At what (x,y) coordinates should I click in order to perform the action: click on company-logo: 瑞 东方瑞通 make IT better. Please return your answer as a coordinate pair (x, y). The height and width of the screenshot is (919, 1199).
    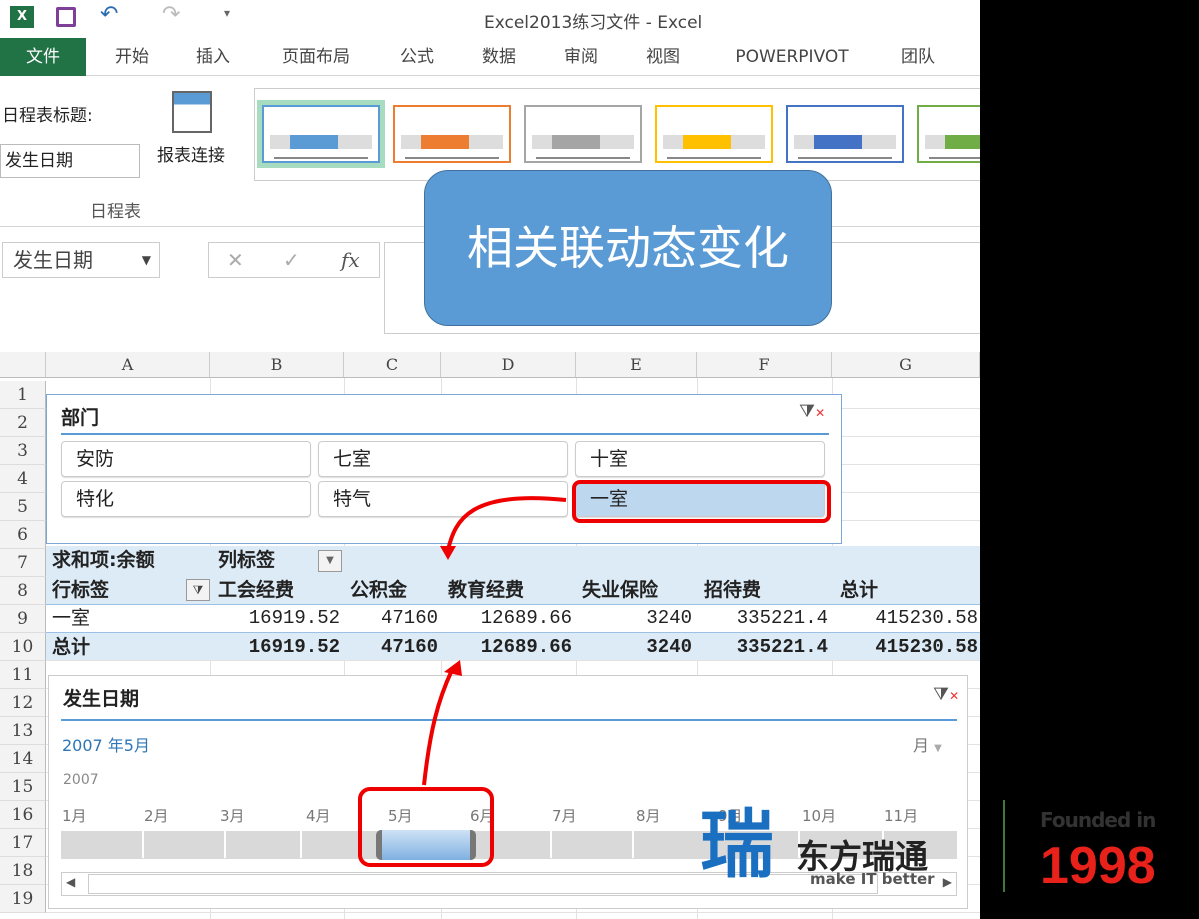
    Looking at the image, I should click on (835, 845).